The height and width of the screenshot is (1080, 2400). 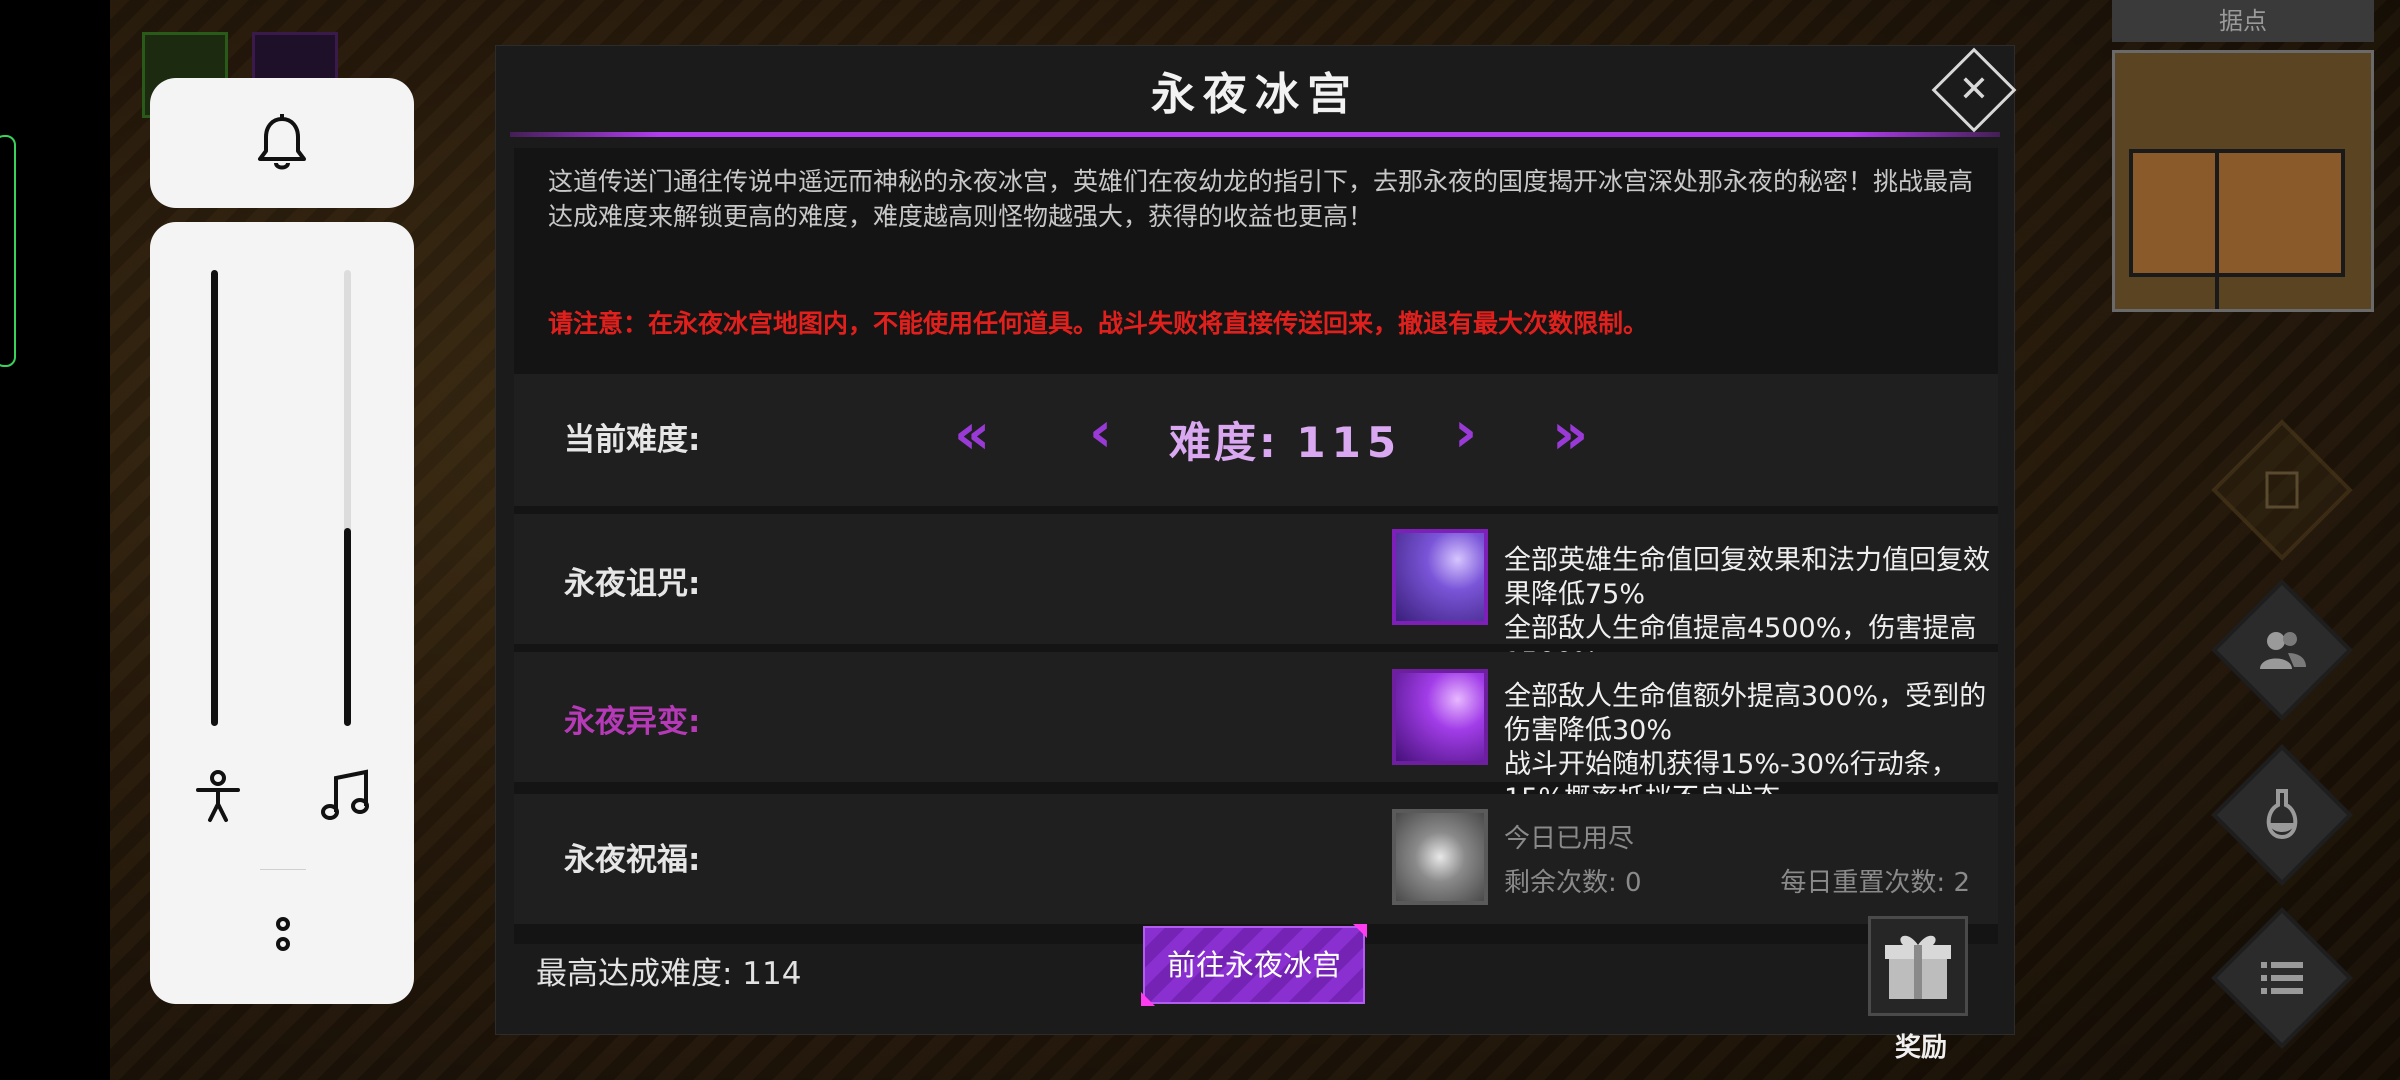 What do you see at coordinates (8, 251) in the screenshot?
I see `edge-handle` at bounding box center [8, 251].